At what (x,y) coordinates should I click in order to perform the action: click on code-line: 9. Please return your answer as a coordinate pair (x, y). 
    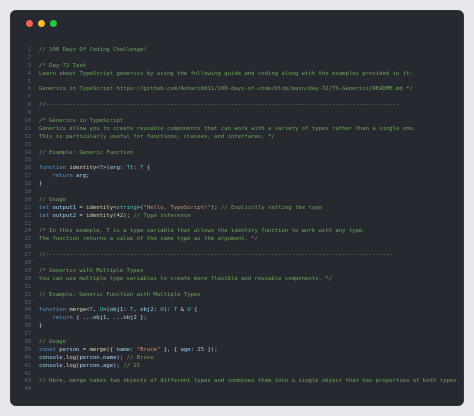
    Looking at the image, I should click on (237, 114).